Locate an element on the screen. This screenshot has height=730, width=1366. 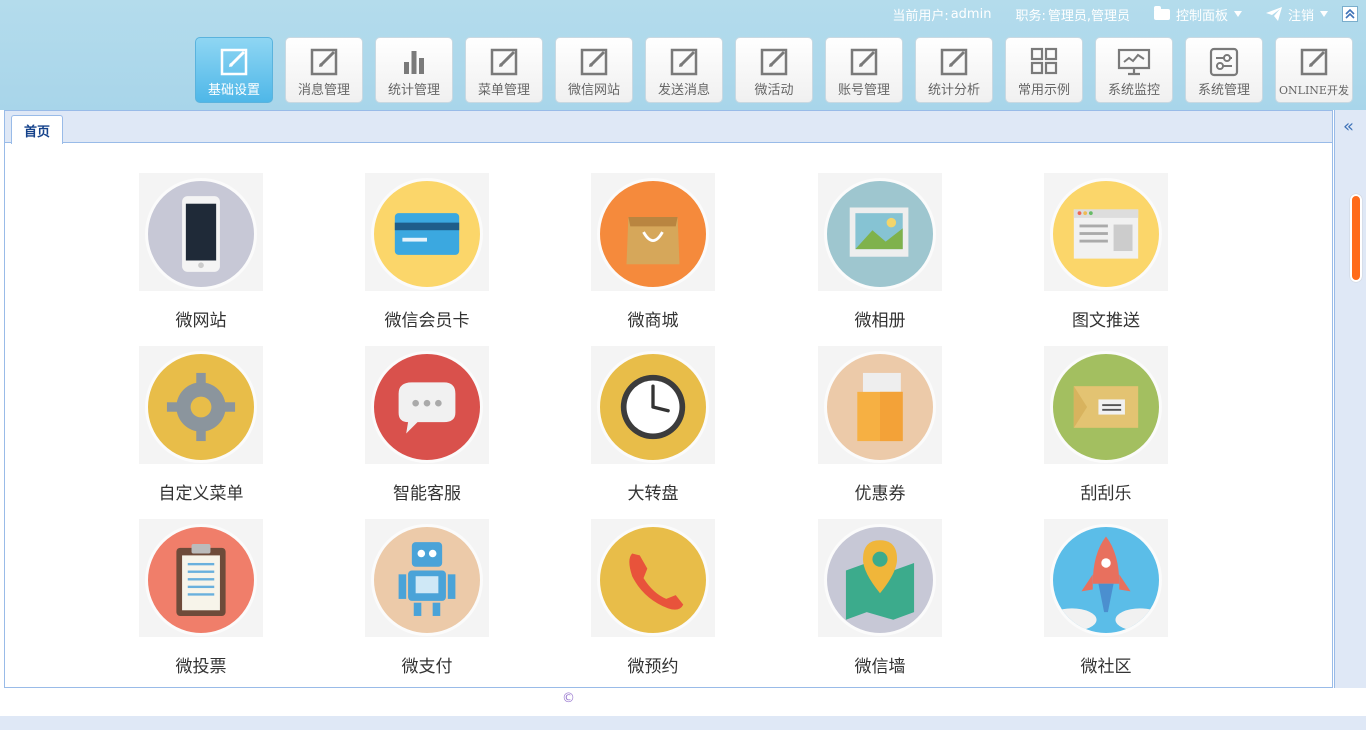
phone-receiver-icon is located at coordinates (653, 580).